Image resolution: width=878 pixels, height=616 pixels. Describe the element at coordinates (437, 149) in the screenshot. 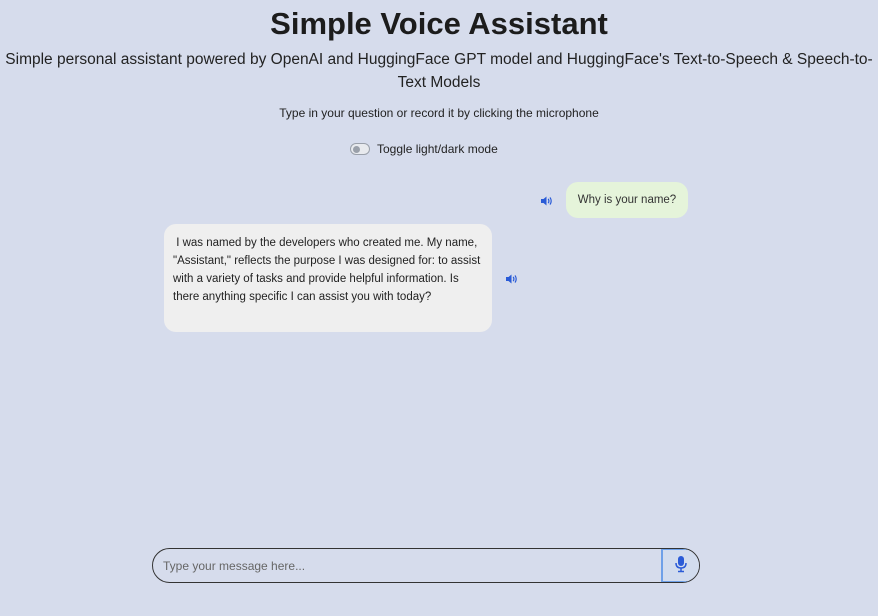

I see `theme-toggle-label: Toggle light/dark mode` at that location.